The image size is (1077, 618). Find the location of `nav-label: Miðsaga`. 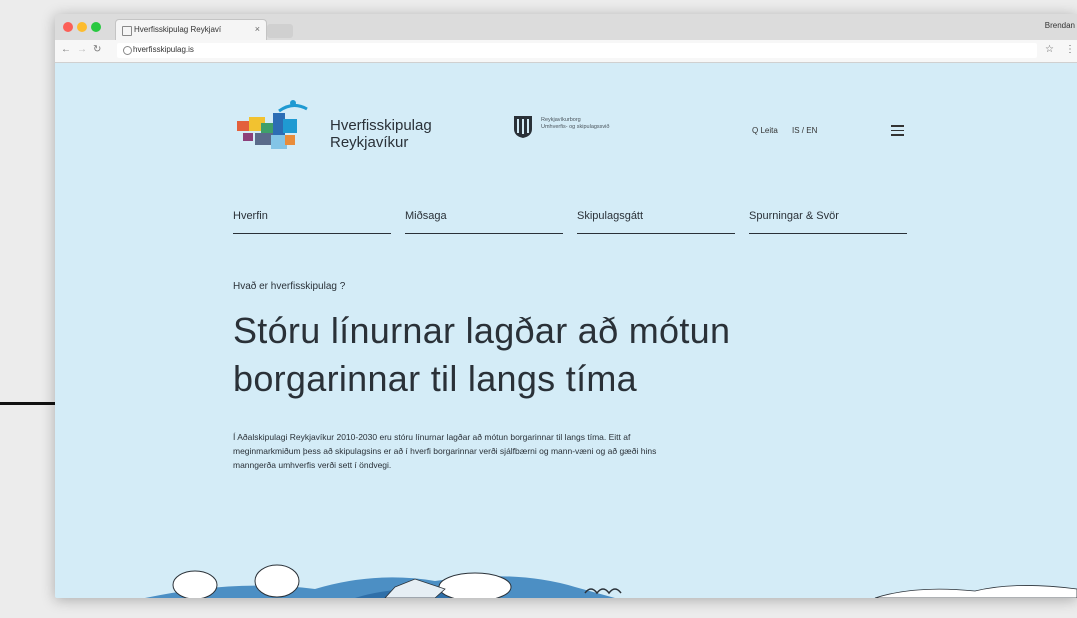

nav-label: Miðsaga is located at coordinates (426, 216).